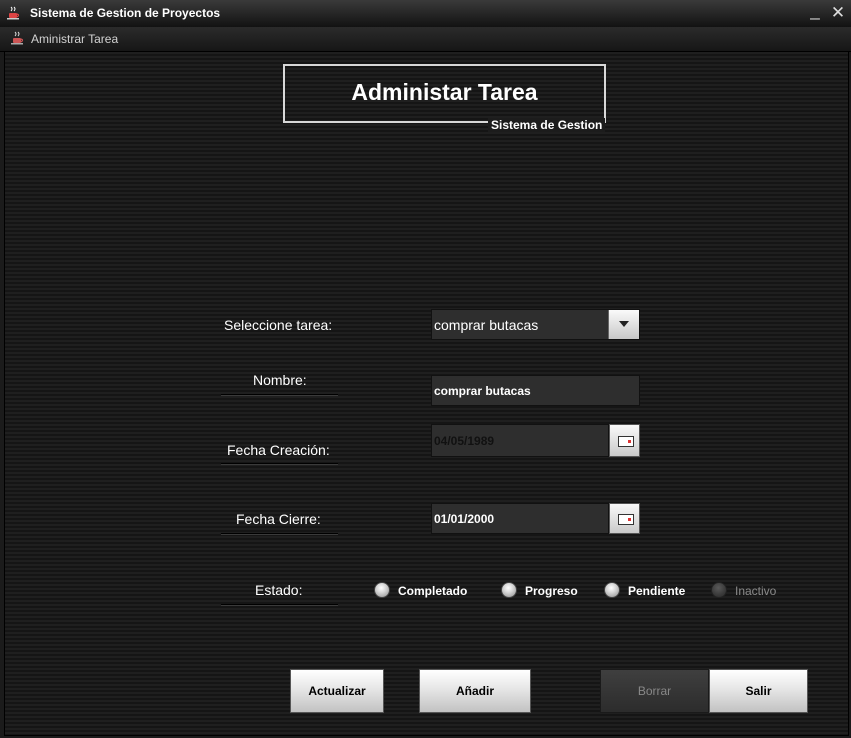 This screenshot has height=738, width=851. Describe the element at coordinates (612, 590) in the screenshot. I see `estado-pendiente-radio` at that location.